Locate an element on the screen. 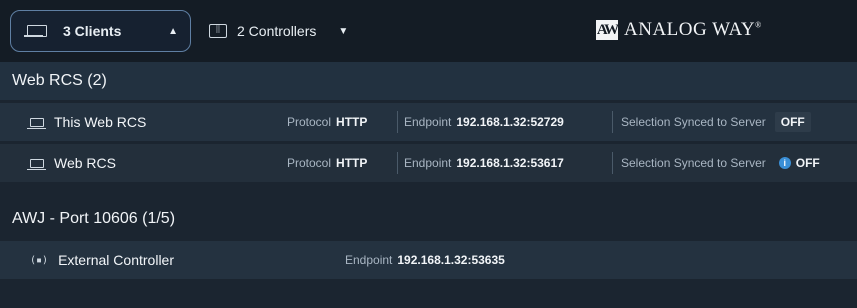 This screenshot has width=857, height=308. client-name-cell: This Web RCS is located at coordinates (87, 122).